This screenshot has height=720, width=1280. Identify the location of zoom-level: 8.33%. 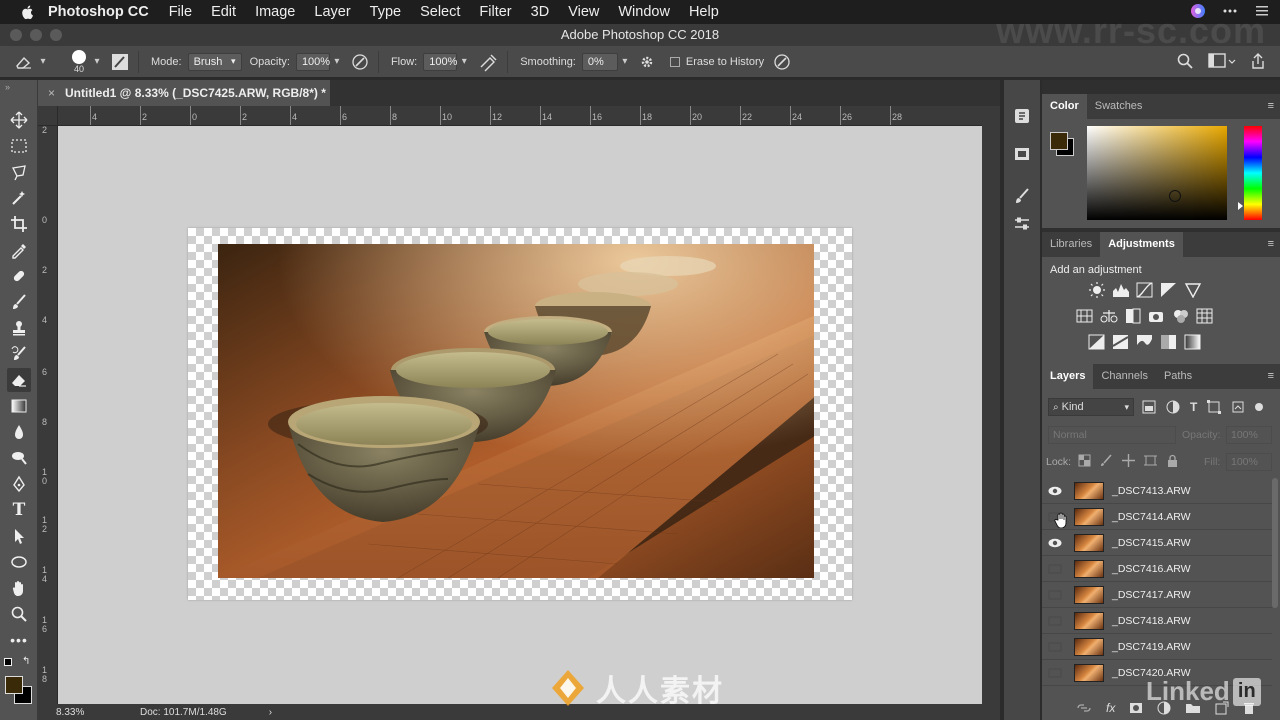
(78, 712).